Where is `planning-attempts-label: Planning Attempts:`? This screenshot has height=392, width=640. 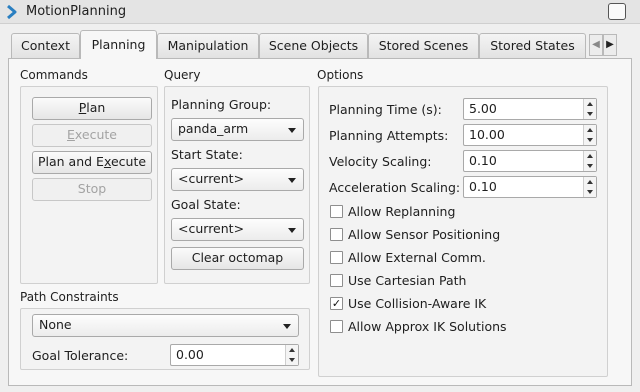
planning-attempts-label: Planning Attempts: is located at coordinates (389, 135).